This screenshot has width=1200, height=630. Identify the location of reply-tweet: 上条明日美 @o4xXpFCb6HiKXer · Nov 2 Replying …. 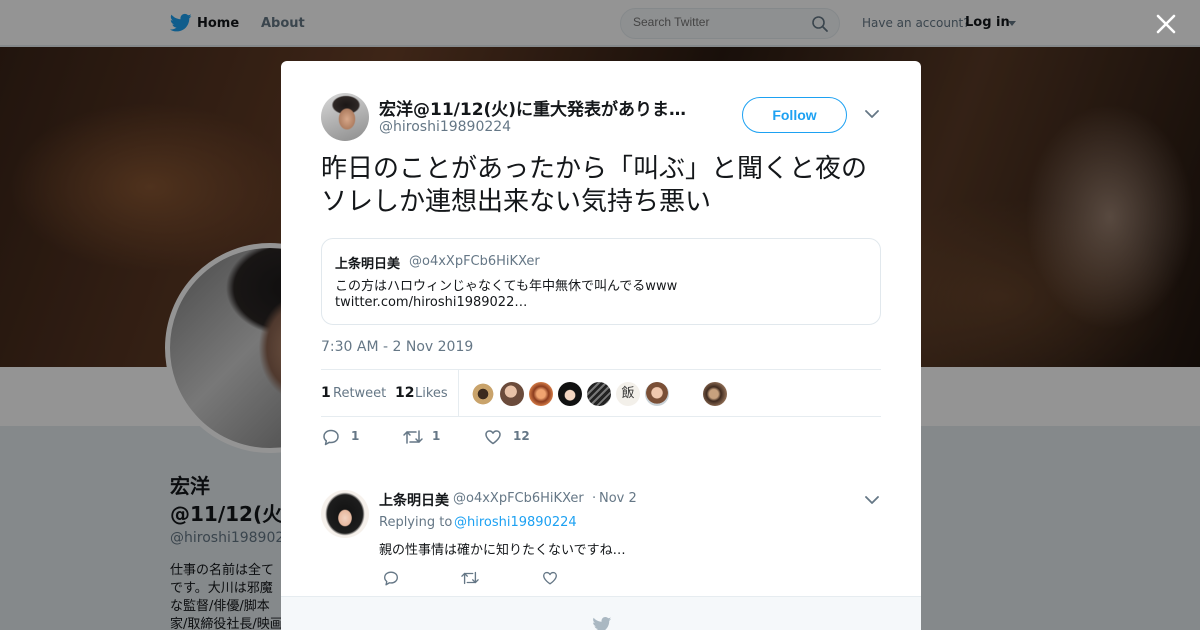
(601, 534).